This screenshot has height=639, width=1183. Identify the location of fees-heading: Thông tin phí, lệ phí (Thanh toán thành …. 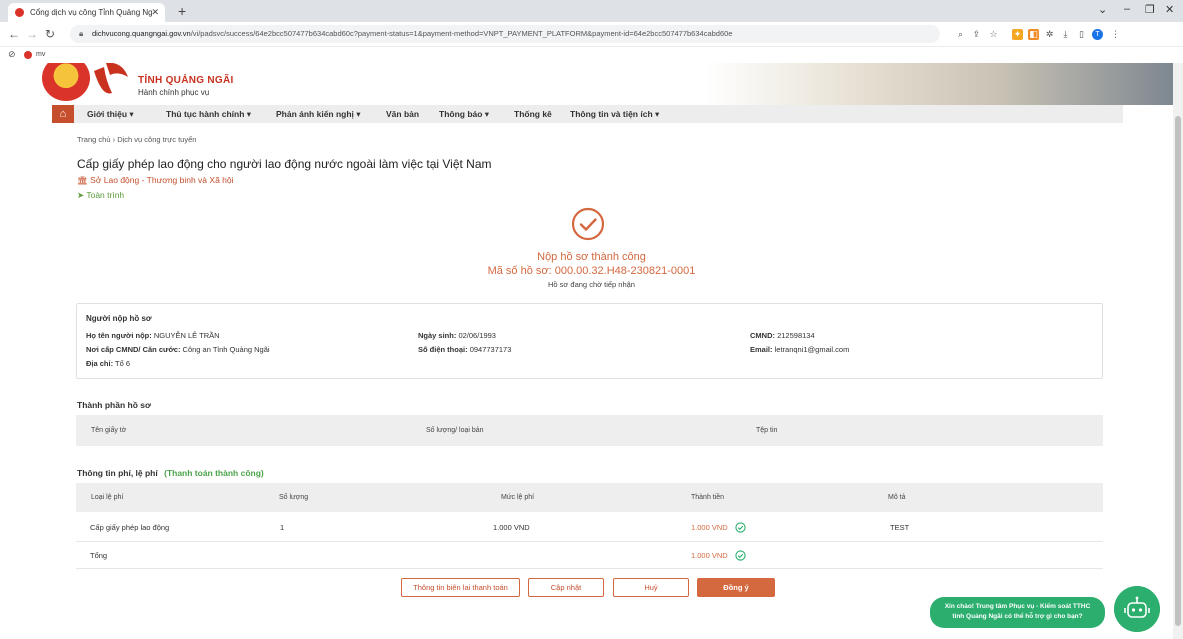
(170, 473).